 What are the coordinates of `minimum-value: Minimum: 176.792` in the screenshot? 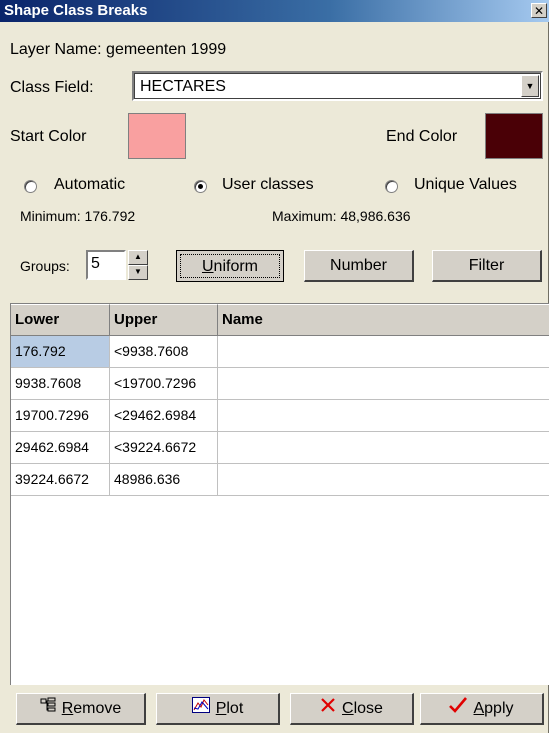 It's located at (78, 216).